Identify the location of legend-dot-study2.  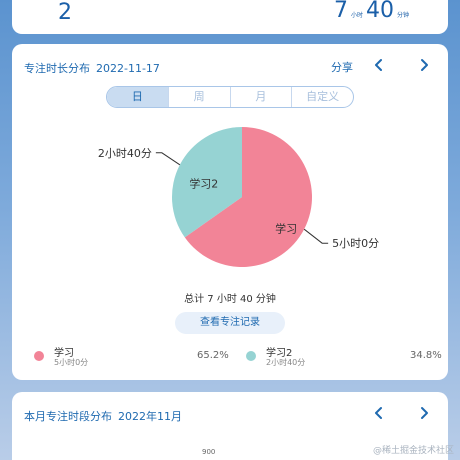
(251, 356).